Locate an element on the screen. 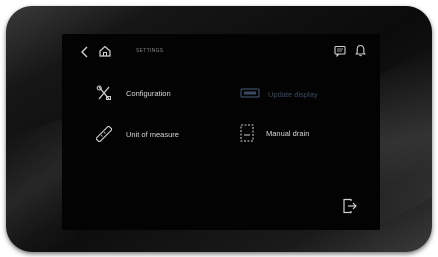  message-icon is located at coordinates (340, 51).